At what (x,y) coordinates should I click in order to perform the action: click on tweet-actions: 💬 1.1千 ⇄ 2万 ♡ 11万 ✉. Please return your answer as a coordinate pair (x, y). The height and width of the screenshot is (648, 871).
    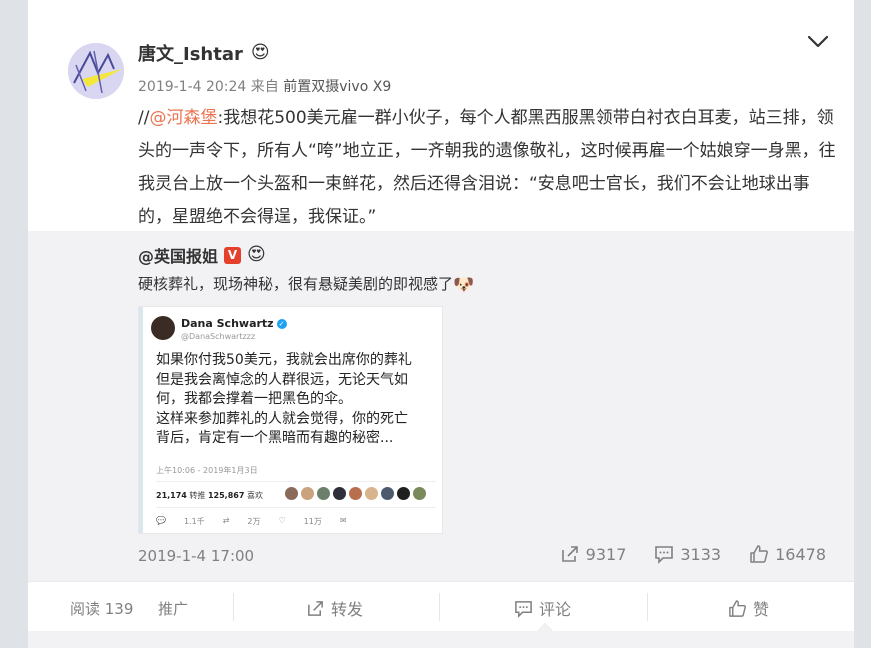
    Looking at the image, I should click on (251, 521).